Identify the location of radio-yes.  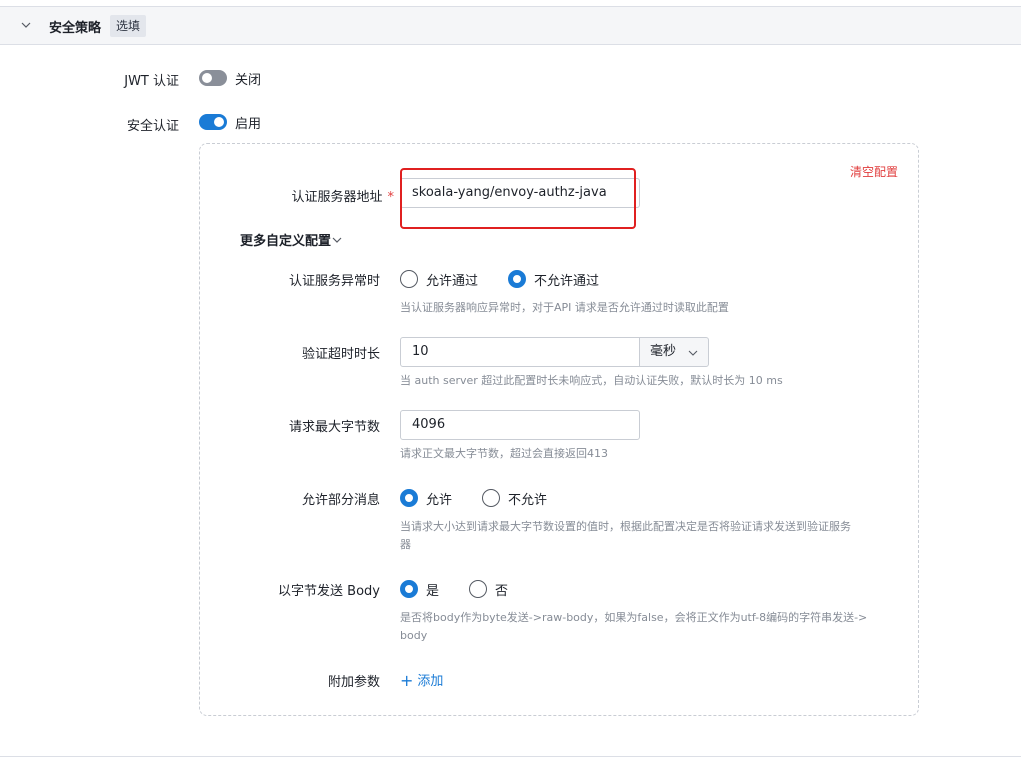
(409, 589).